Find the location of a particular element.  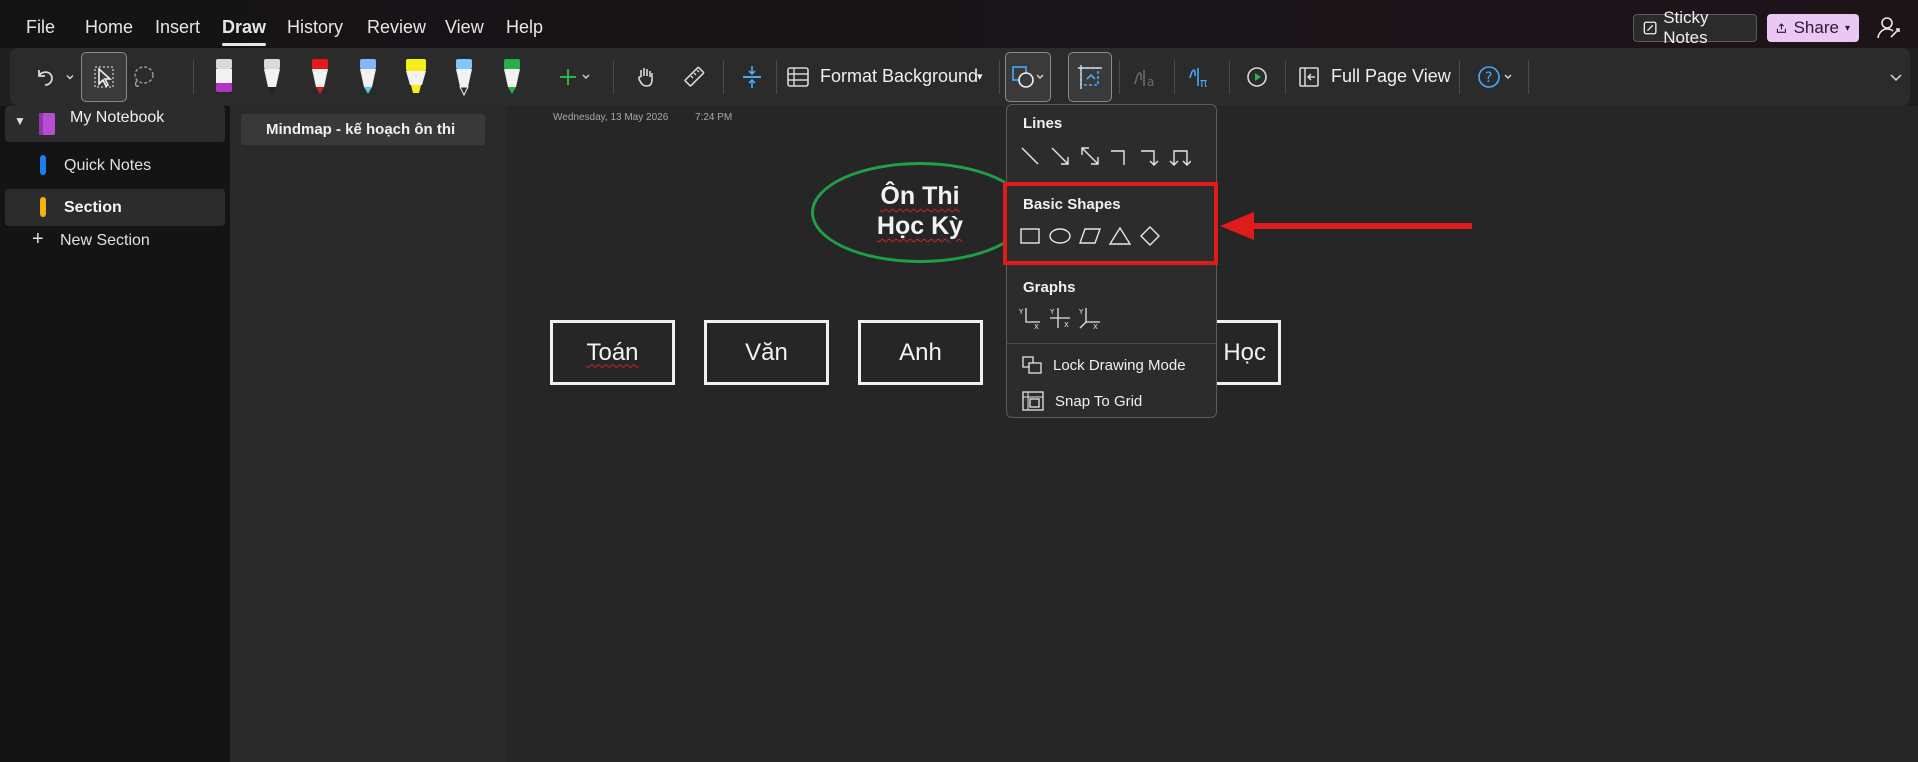

menu-draw: Draw is located at coordinates (244, 31).